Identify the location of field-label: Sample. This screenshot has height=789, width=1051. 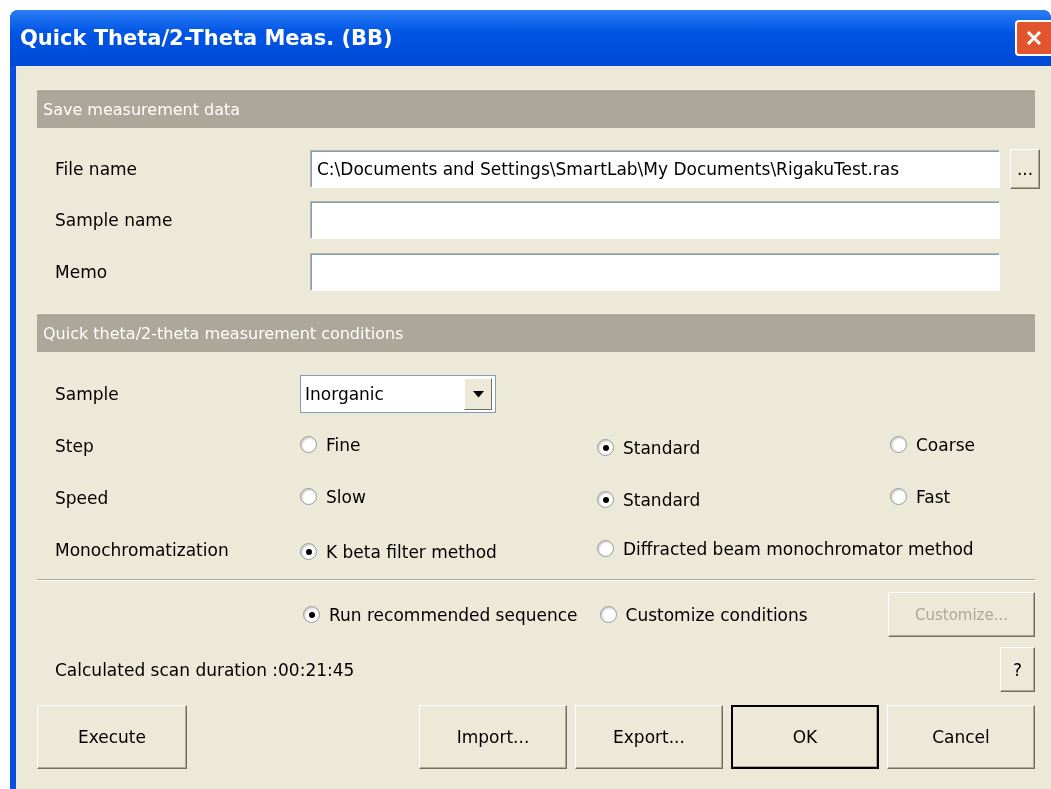
(87, 394).